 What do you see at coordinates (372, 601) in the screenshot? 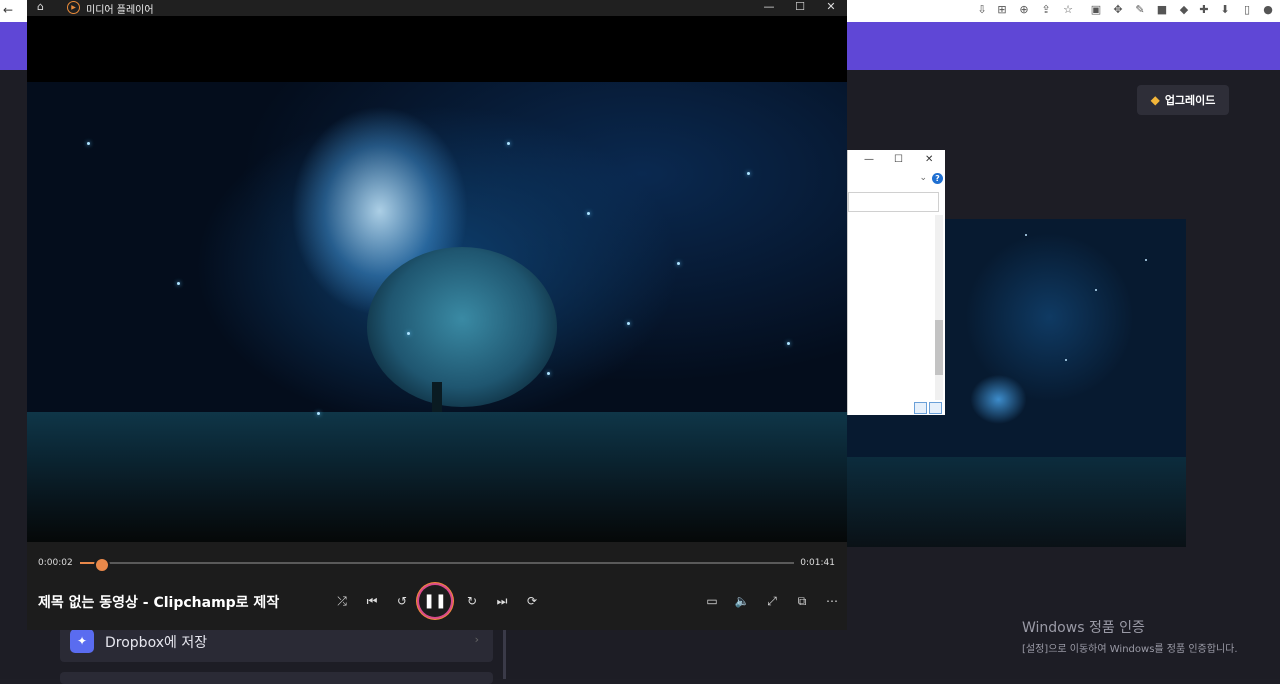
I see `previous-icon: ⏮` at bounding box center [372, 601].